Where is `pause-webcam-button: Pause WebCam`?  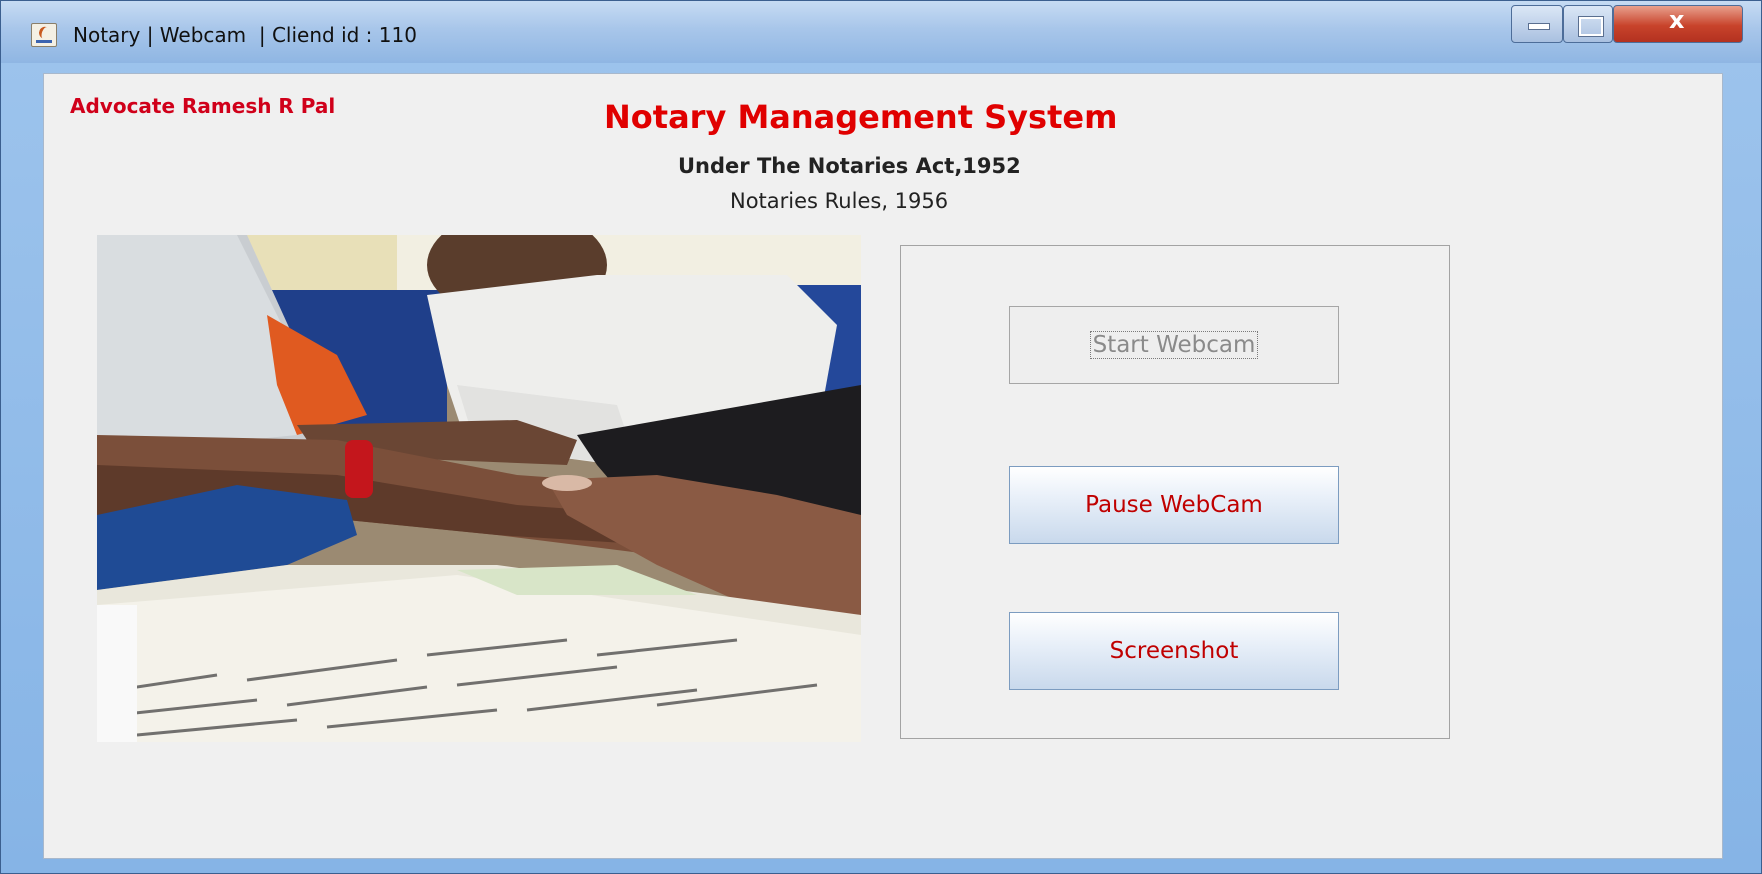
pause-webcam-button: Pause WebCam is located at coordinates (1174, 505).